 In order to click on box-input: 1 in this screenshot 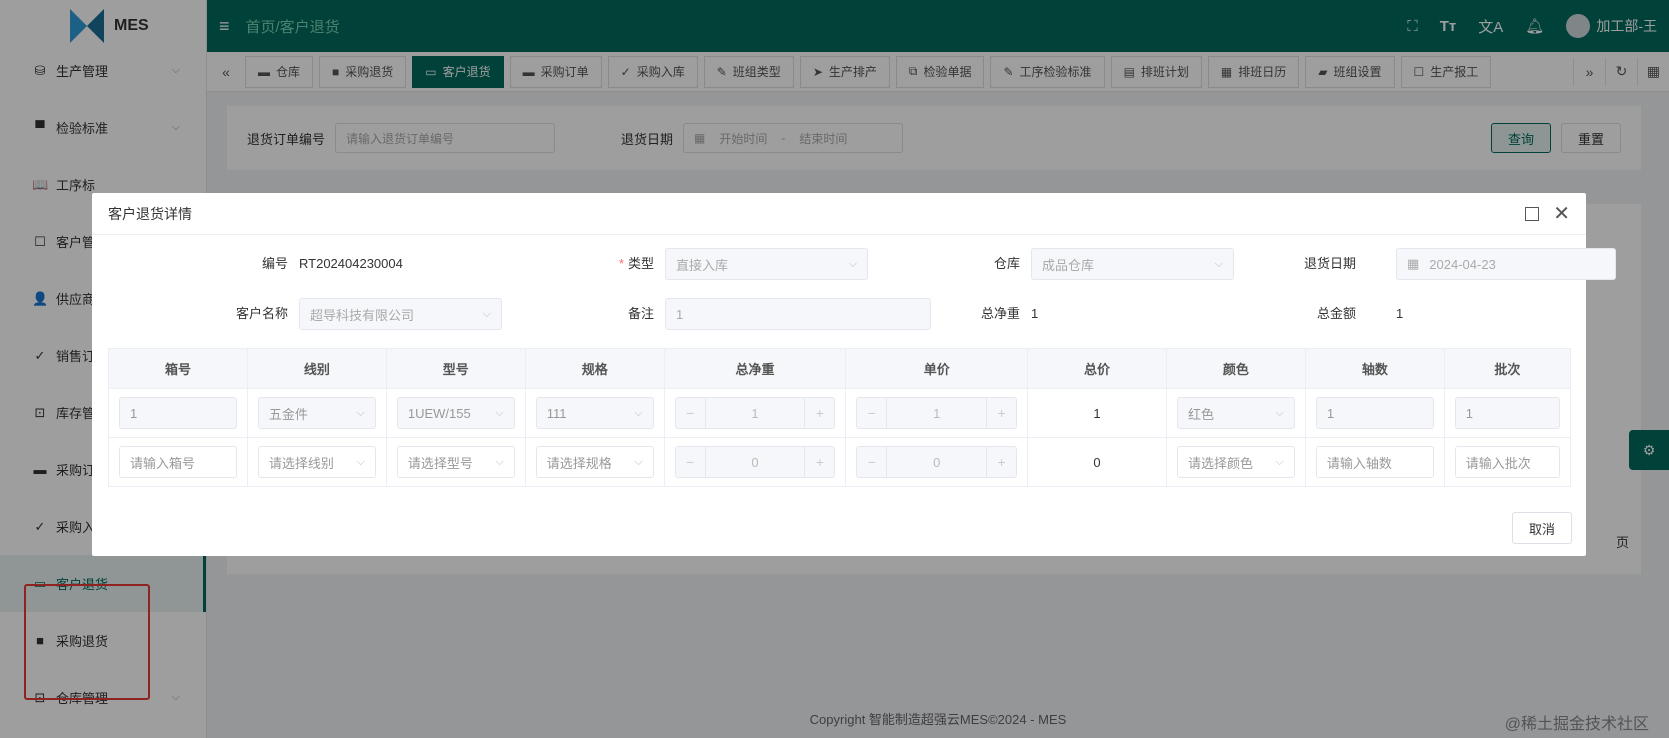, I will do `click(178, 413)`.